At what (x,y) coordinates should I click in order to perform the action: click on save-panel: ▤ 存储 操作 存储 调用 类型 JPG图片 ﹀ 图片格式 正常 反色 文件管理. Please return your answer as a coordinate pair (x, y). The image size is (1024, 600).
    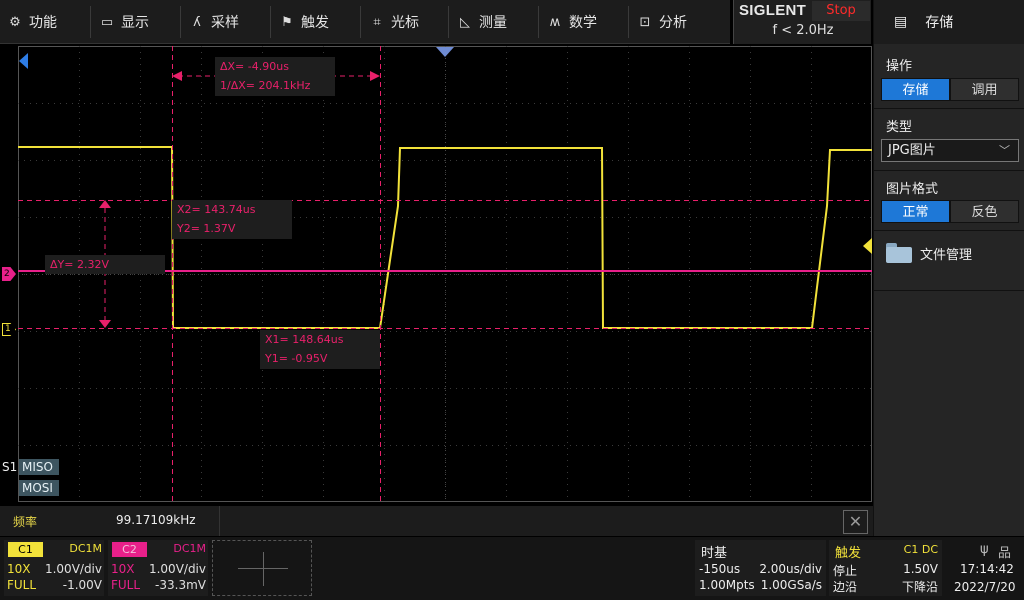
    Looking at the image, I should click on (948, 268).